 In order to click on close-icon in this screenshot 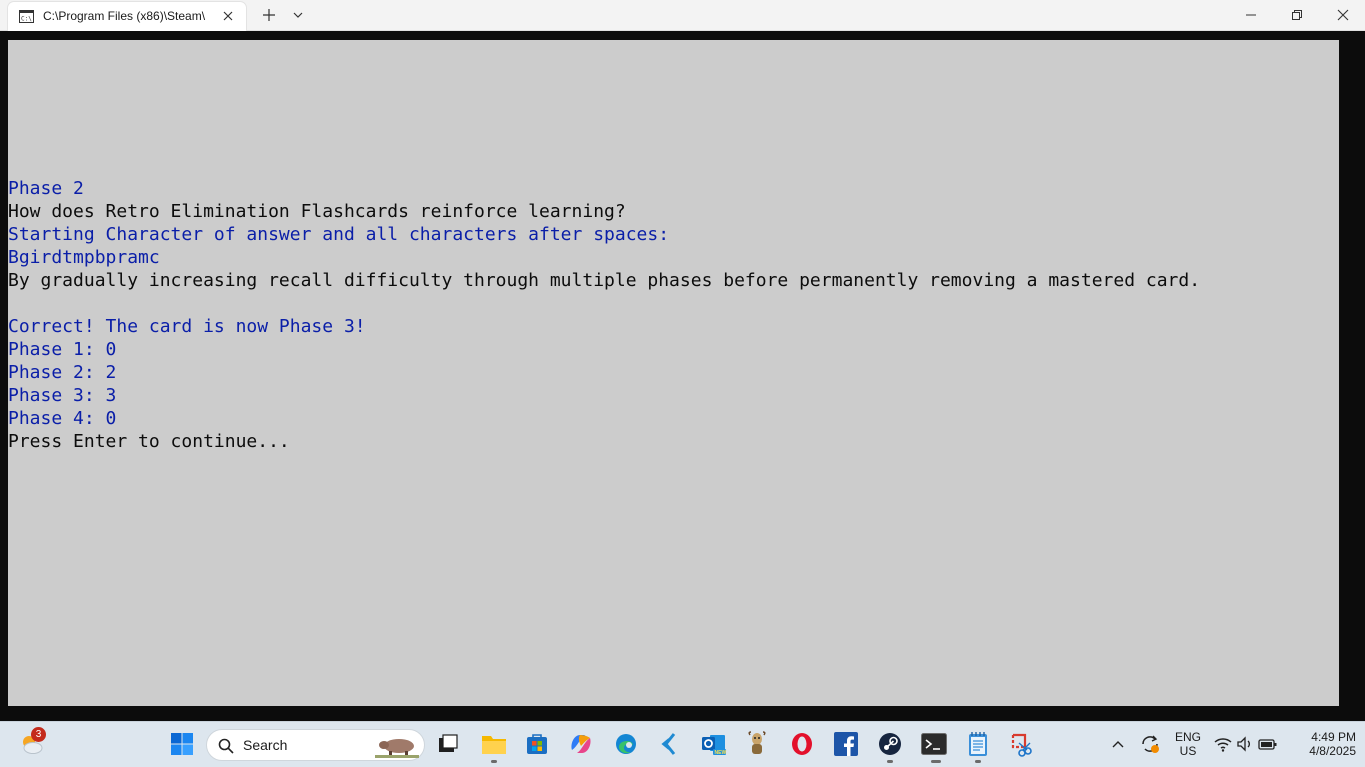, I will do `click(1343, 15)`.